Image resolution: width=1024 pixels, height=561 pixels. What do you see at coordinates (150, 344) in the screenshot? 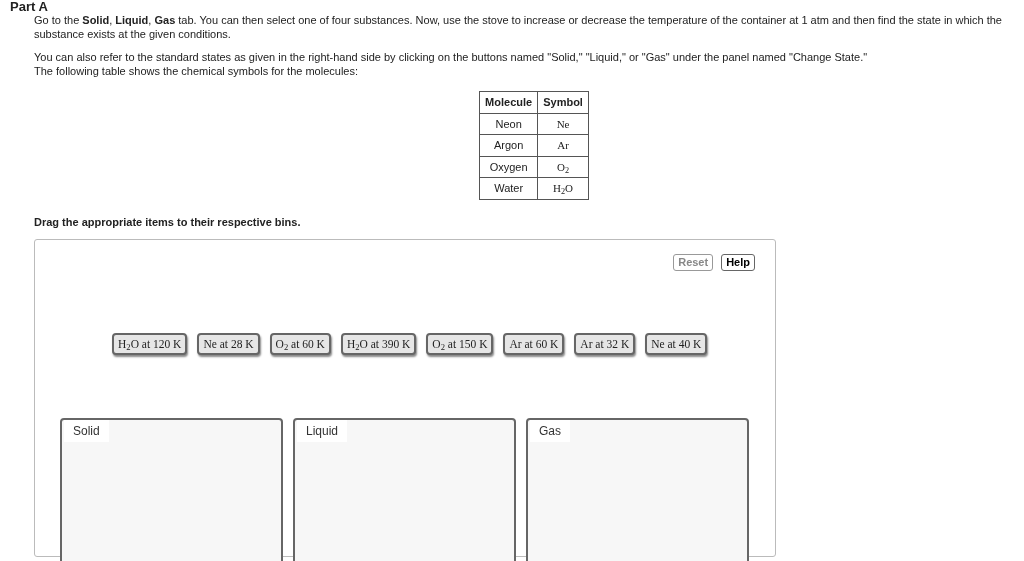
I see `draggable-item: H$_{2}$O at 120 K` at bounding box center [150, 344].